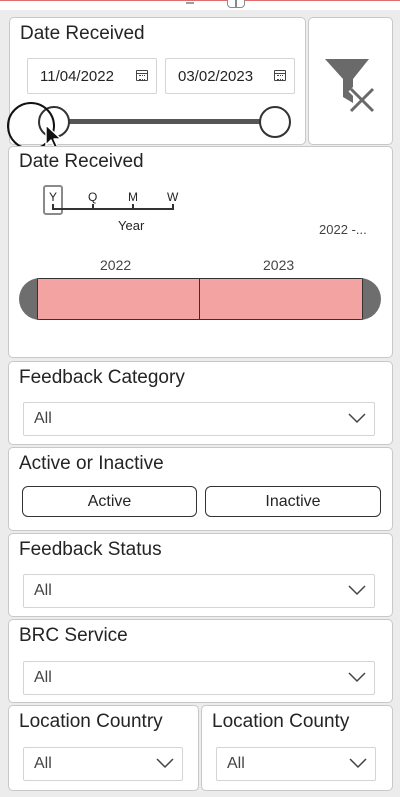 Image resolution: width=400 pixels, height=797 pixels. I want to click on start-date-input: 11/04/2022, so click(92, 76).